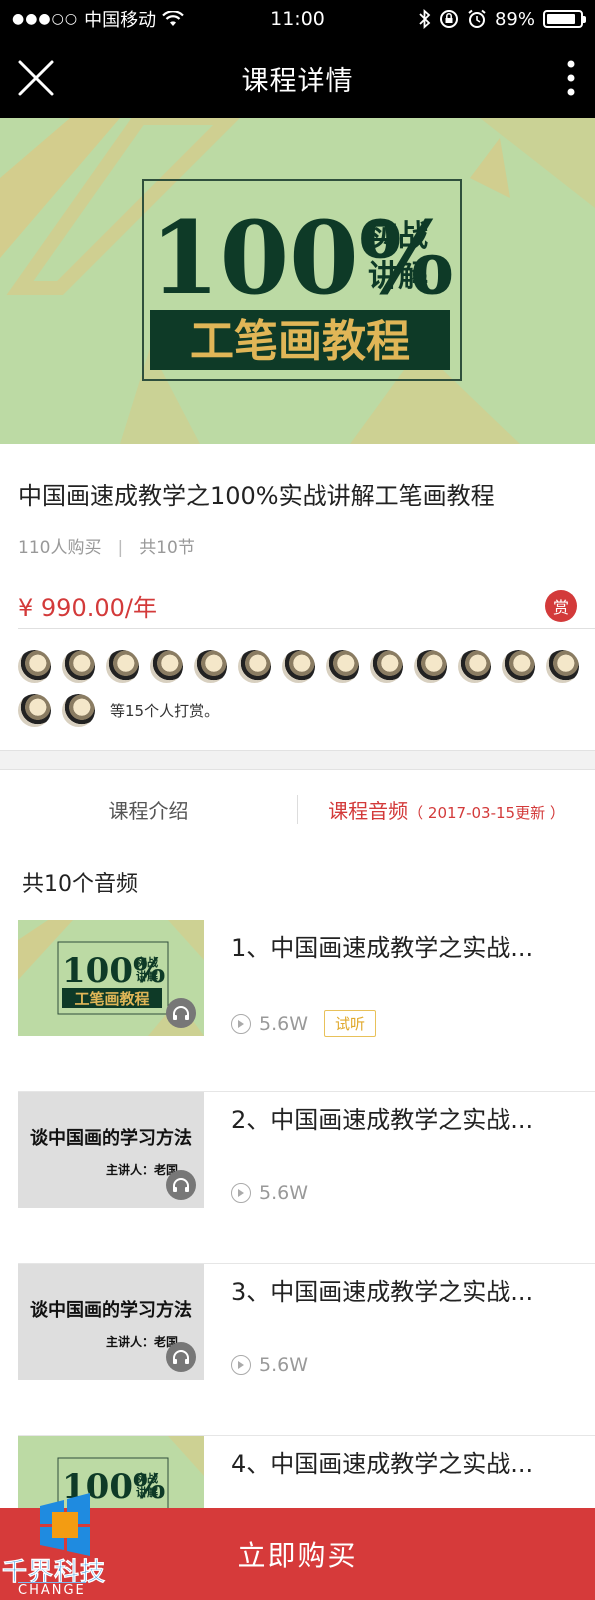 This screenshot has height=1600, width=595. I want to click on buy-now-label: 立即购买, so click(297, 1555).